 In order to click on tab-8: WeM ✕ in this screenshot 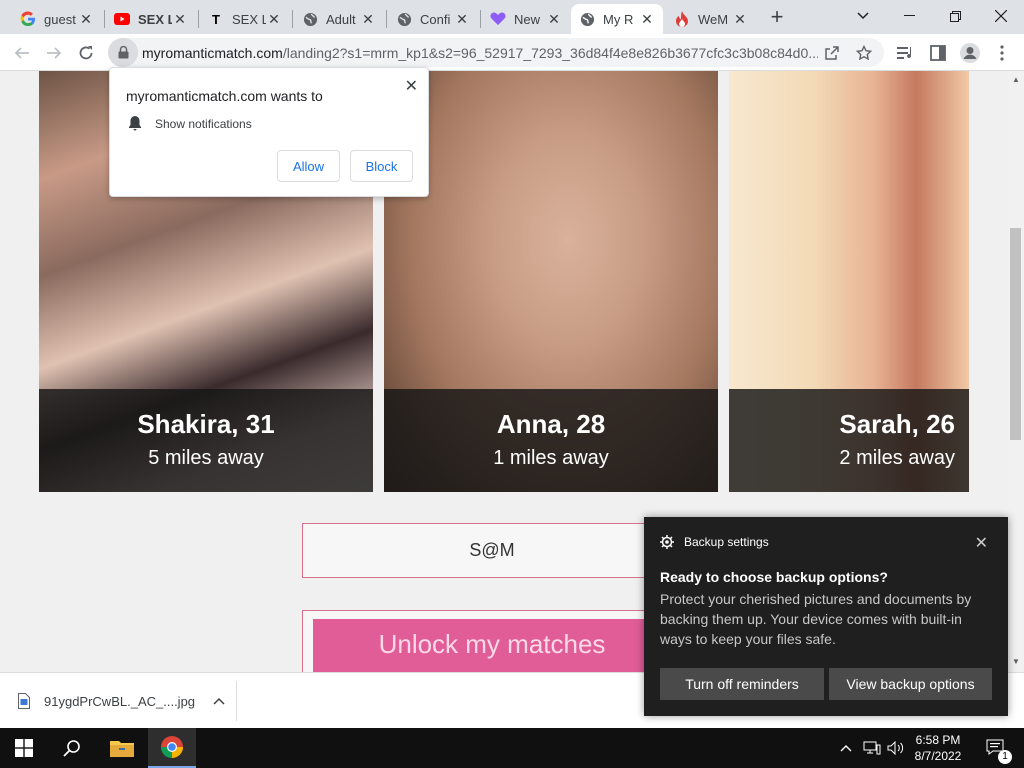, I will do `click(711, 19)`.